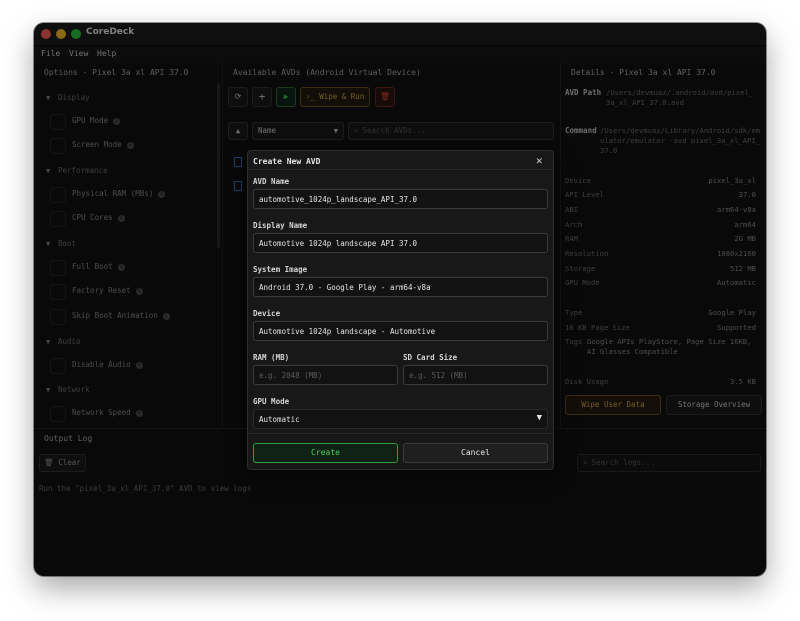  What do you see at coordinates (475, 453) in the screenshot?
I see `cancel-button: Cancel` at bounding box center [475, 453].